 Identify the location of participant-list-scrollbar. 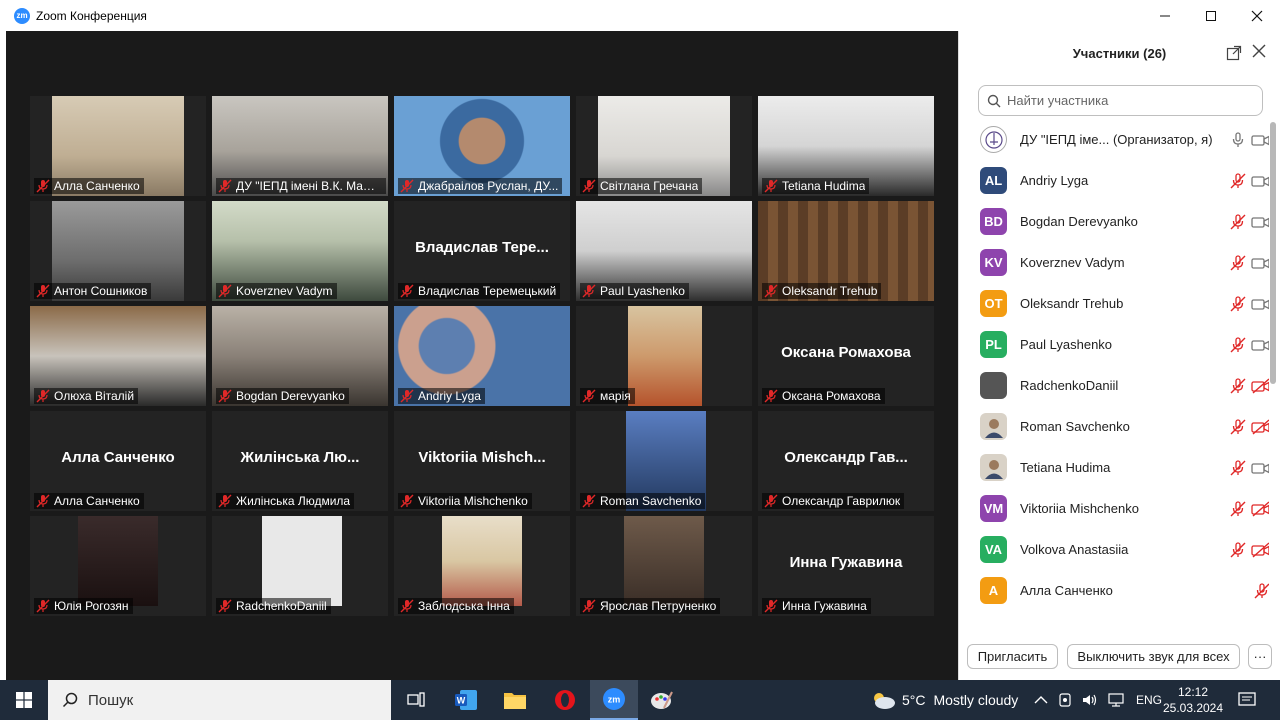
(1273, 253).